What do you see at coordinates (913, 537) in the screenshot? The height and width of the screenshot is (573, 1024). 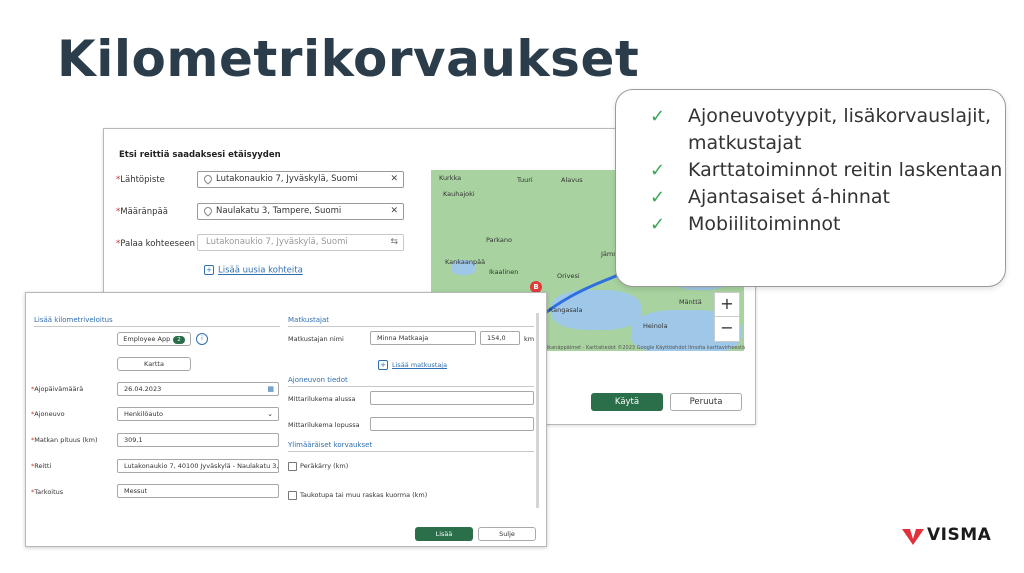 I see `visma-logo-icon` at bounding box center [913, 537].